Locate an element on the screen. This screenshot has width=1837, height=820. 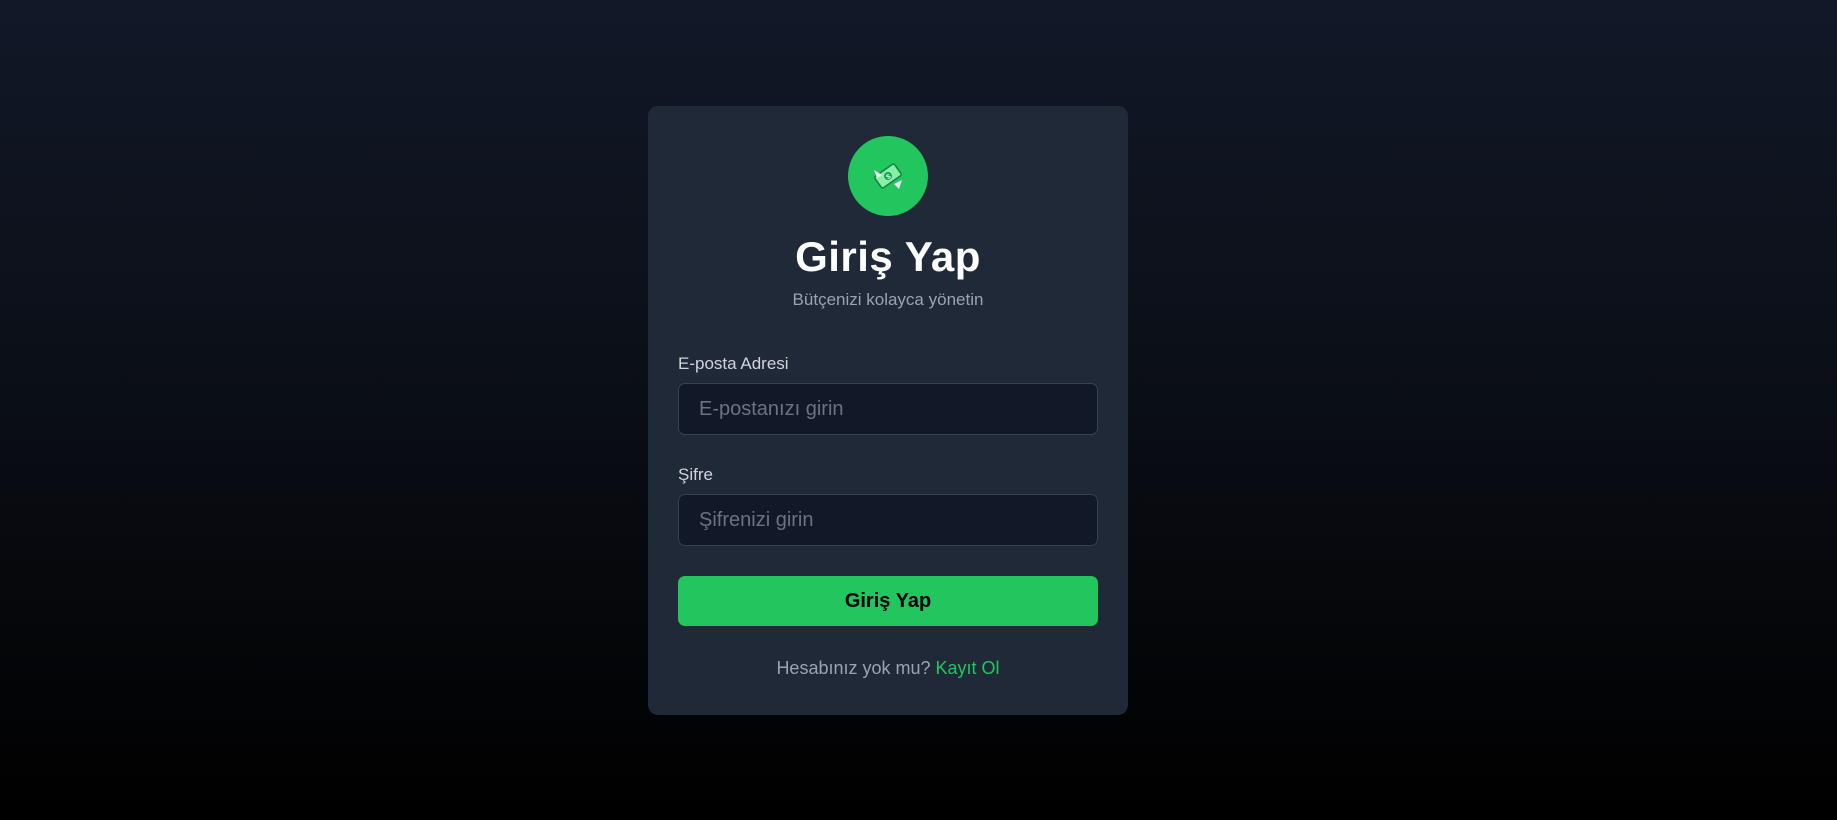
register-prompt-text: Hesabınız yok mu? is located at coordinates (853, 668).